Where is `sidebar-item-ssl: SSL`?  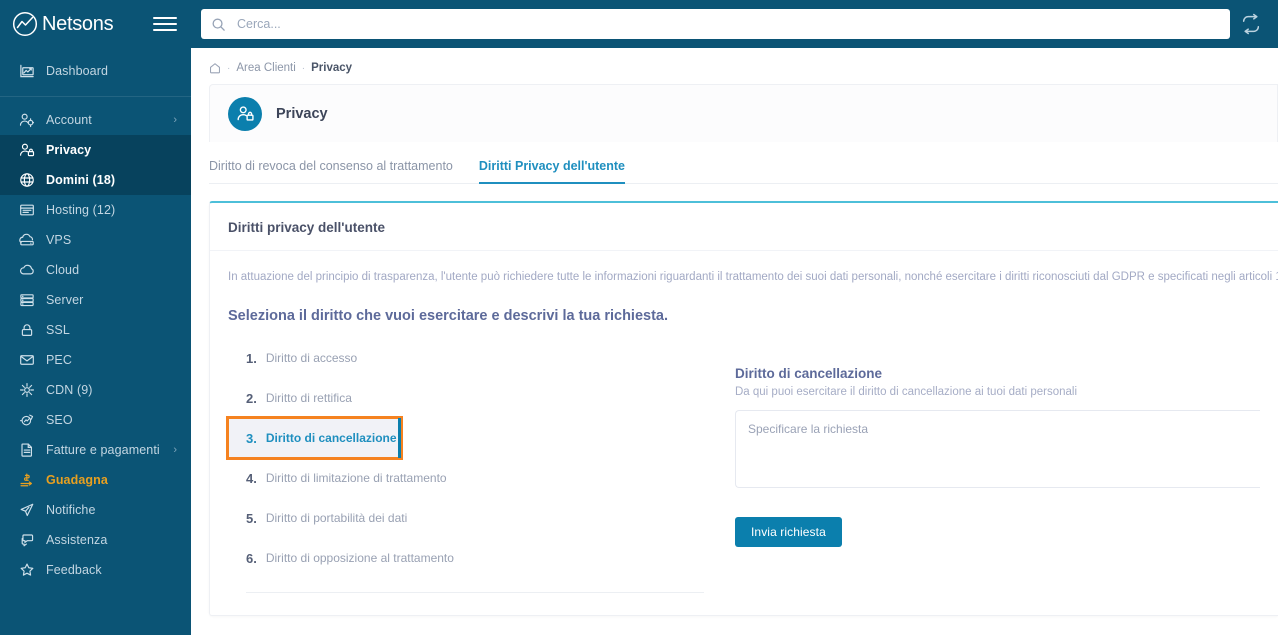 sidebar-item-ssl: SSL is located at coordinates (95, 330).